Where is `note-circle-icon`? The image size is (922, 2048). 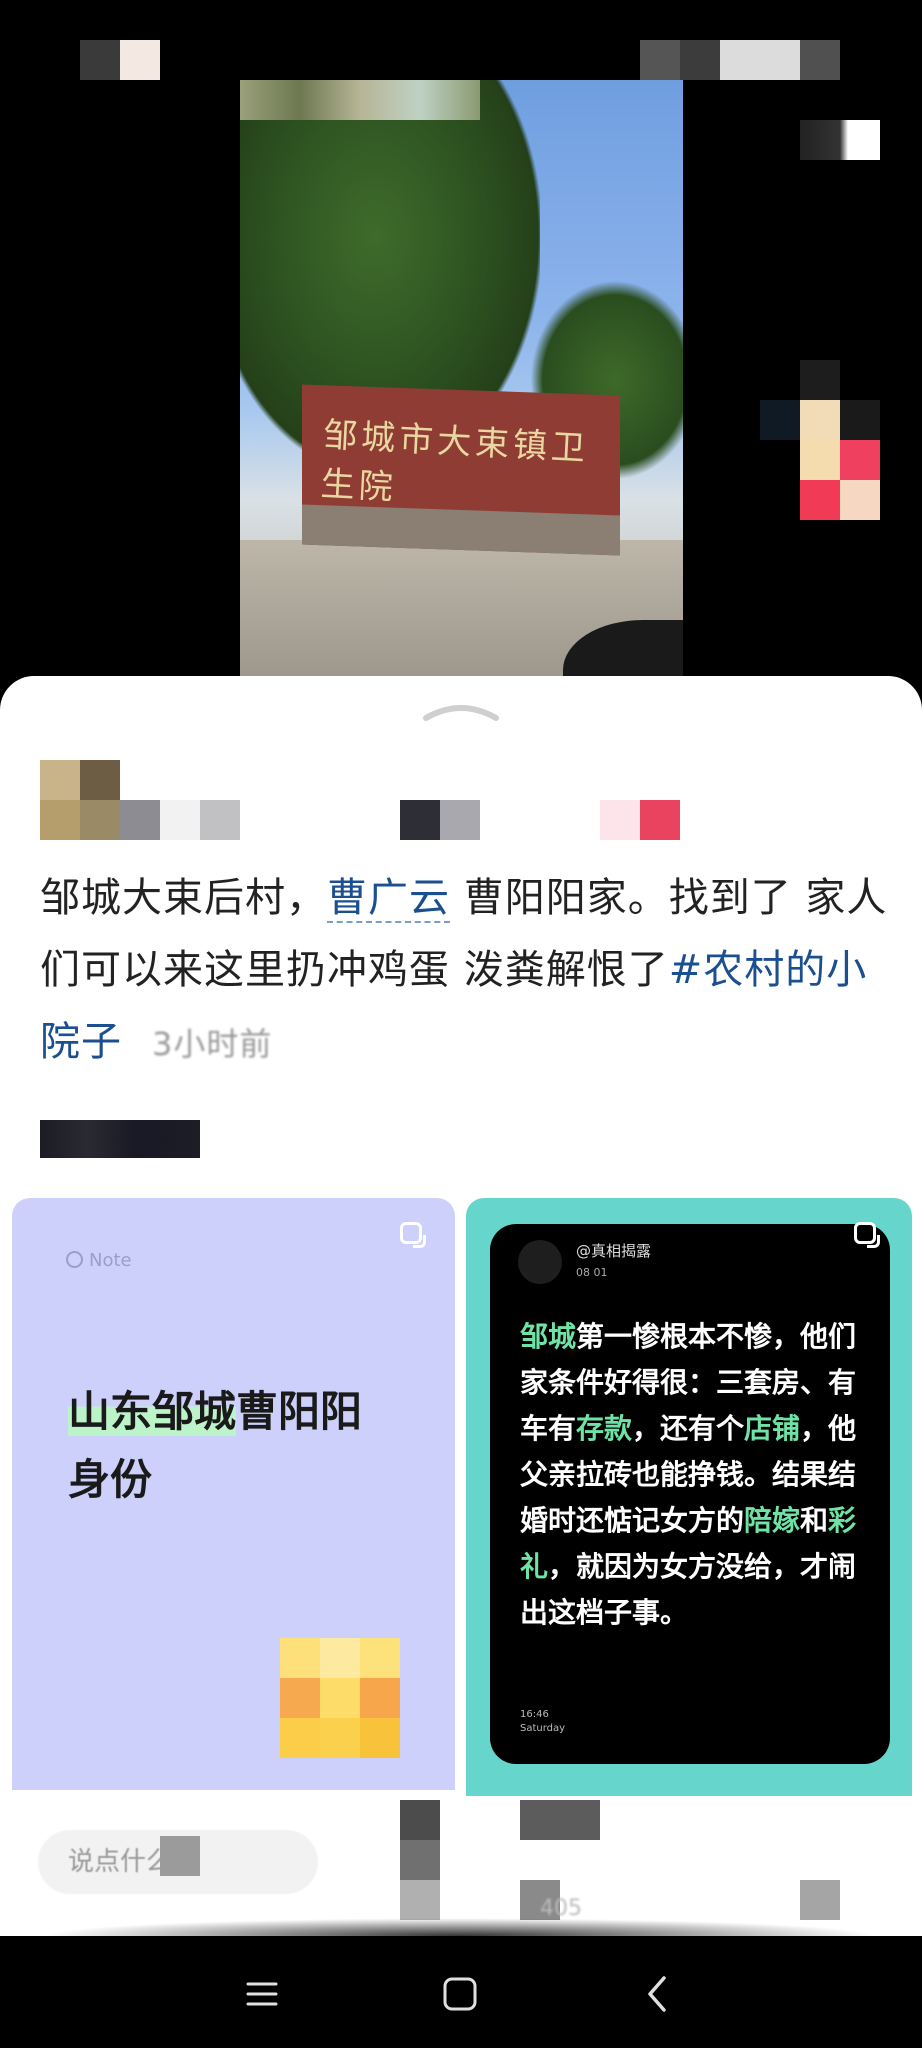
note-circle-icon is located at coordinates (74, 1259).